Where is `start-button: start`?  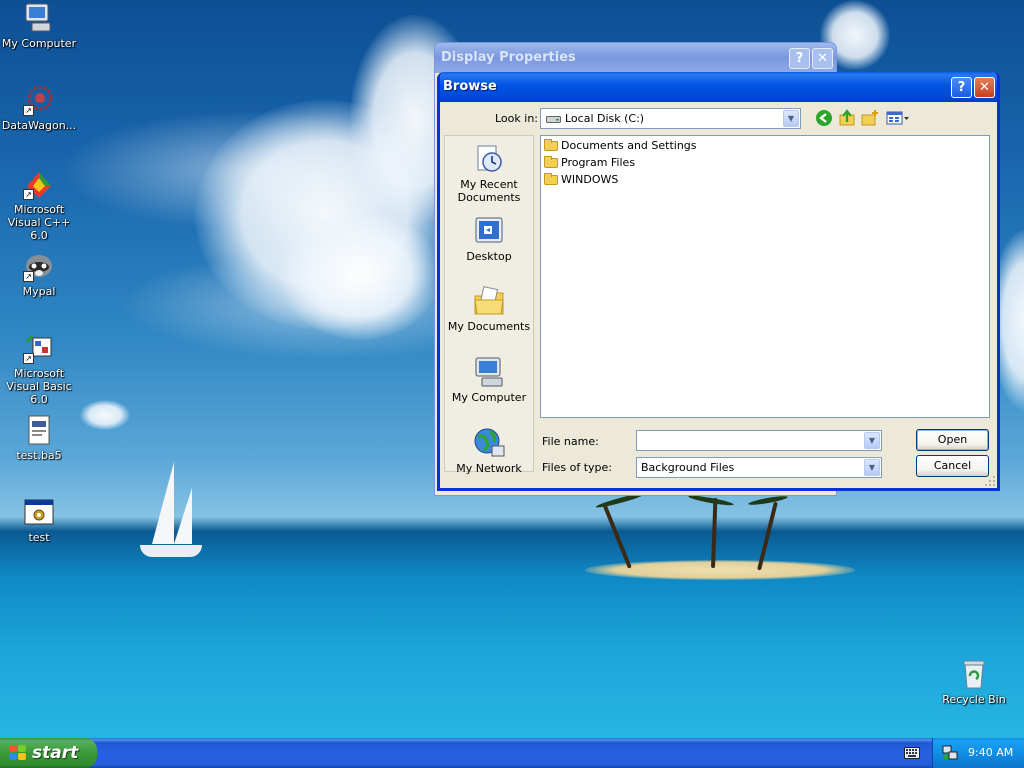 start-button: start is located at coordinates (48, 753).